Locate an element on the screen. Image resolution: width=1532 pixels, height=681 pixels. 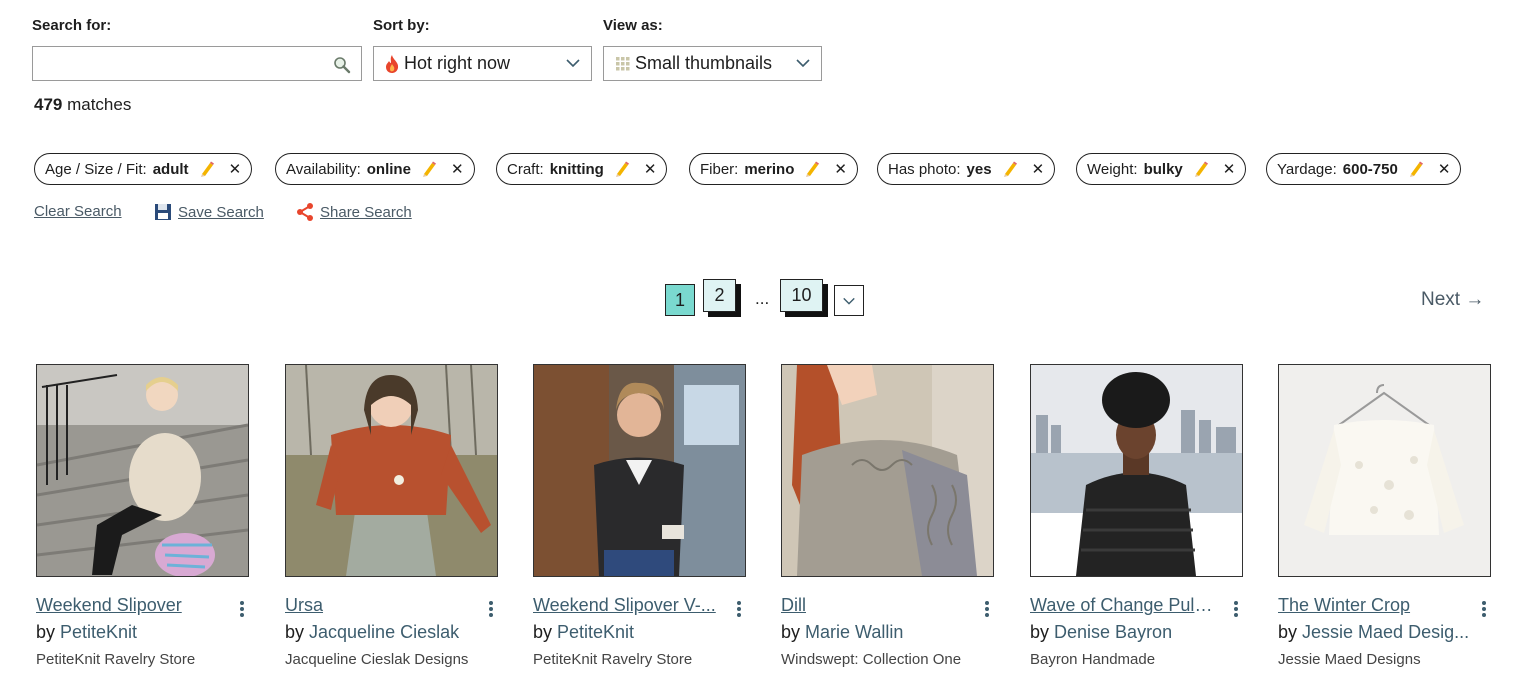
pattern-author-link: Denise Bayron is located at coordinates (1113, 632).